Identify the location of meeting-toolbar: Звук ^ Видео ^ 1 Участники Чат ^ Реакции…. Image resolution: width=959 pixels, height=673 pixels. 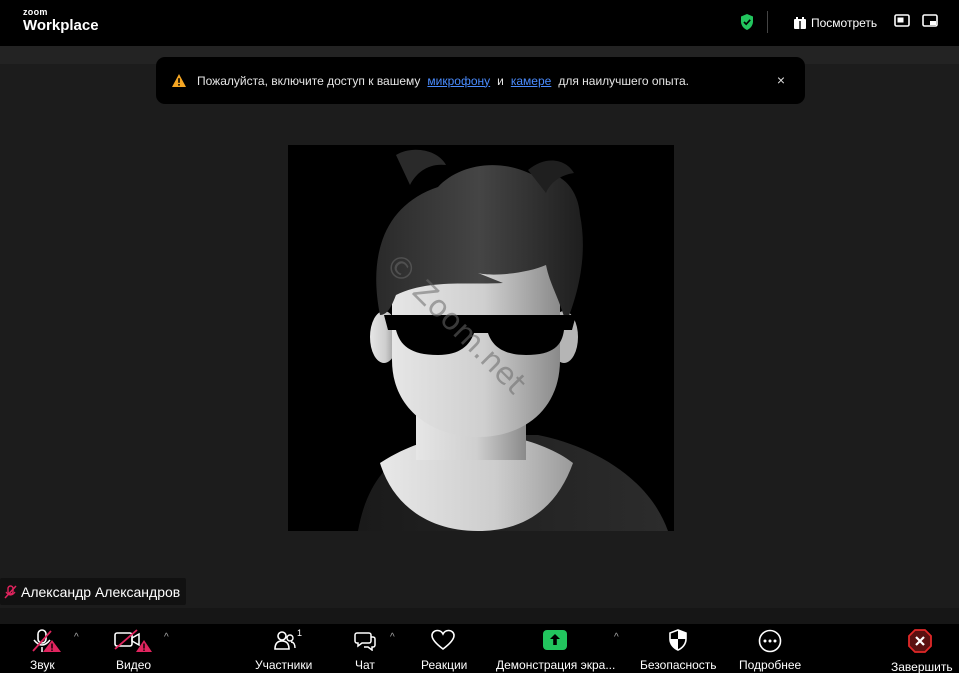
(479, 648).